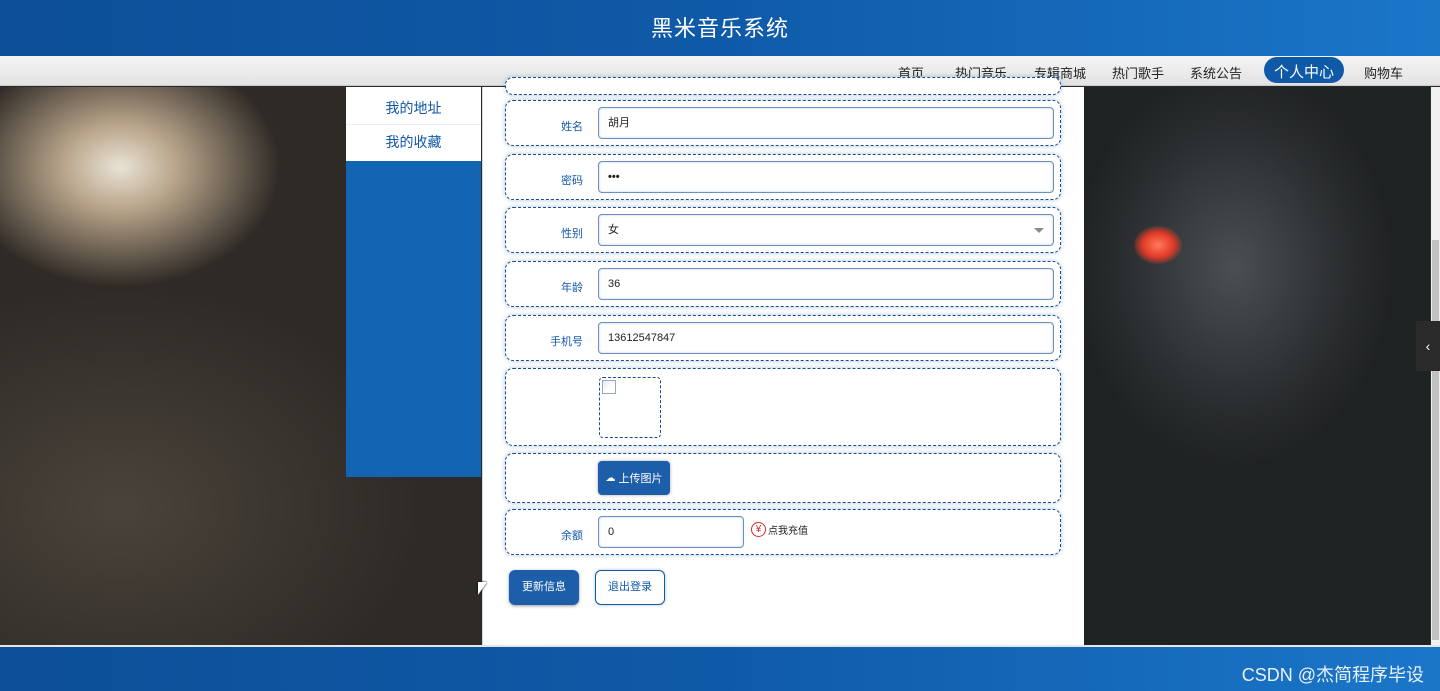  What do you see at coordinates (1216, 72) in the screenshot?
I see `nav-item-announcements: 系统公告` at bounding box center [1216, 72].